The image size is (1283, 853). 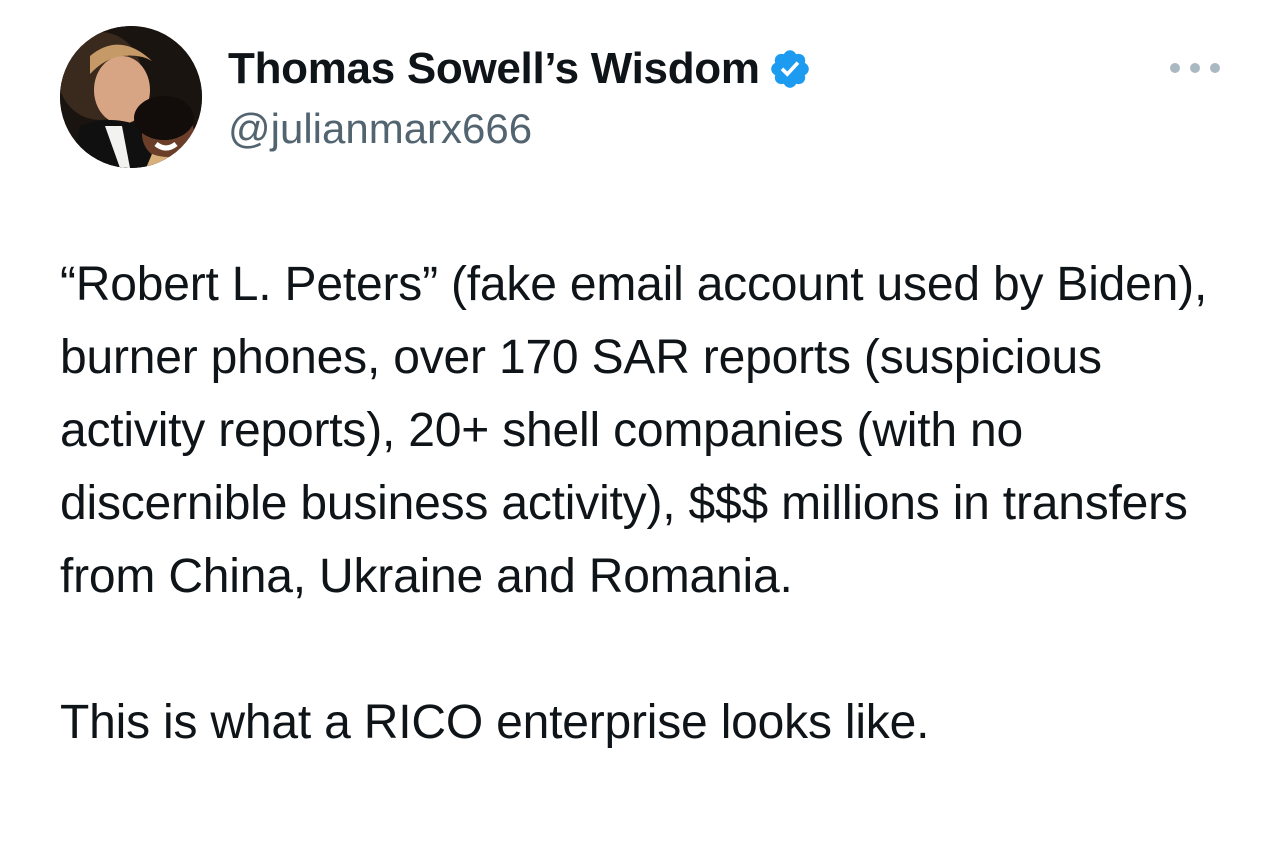 I want to click on tweet-header: Thomas Sowell’s Wisdom @julianmarx666, so click(x=436, y=97).